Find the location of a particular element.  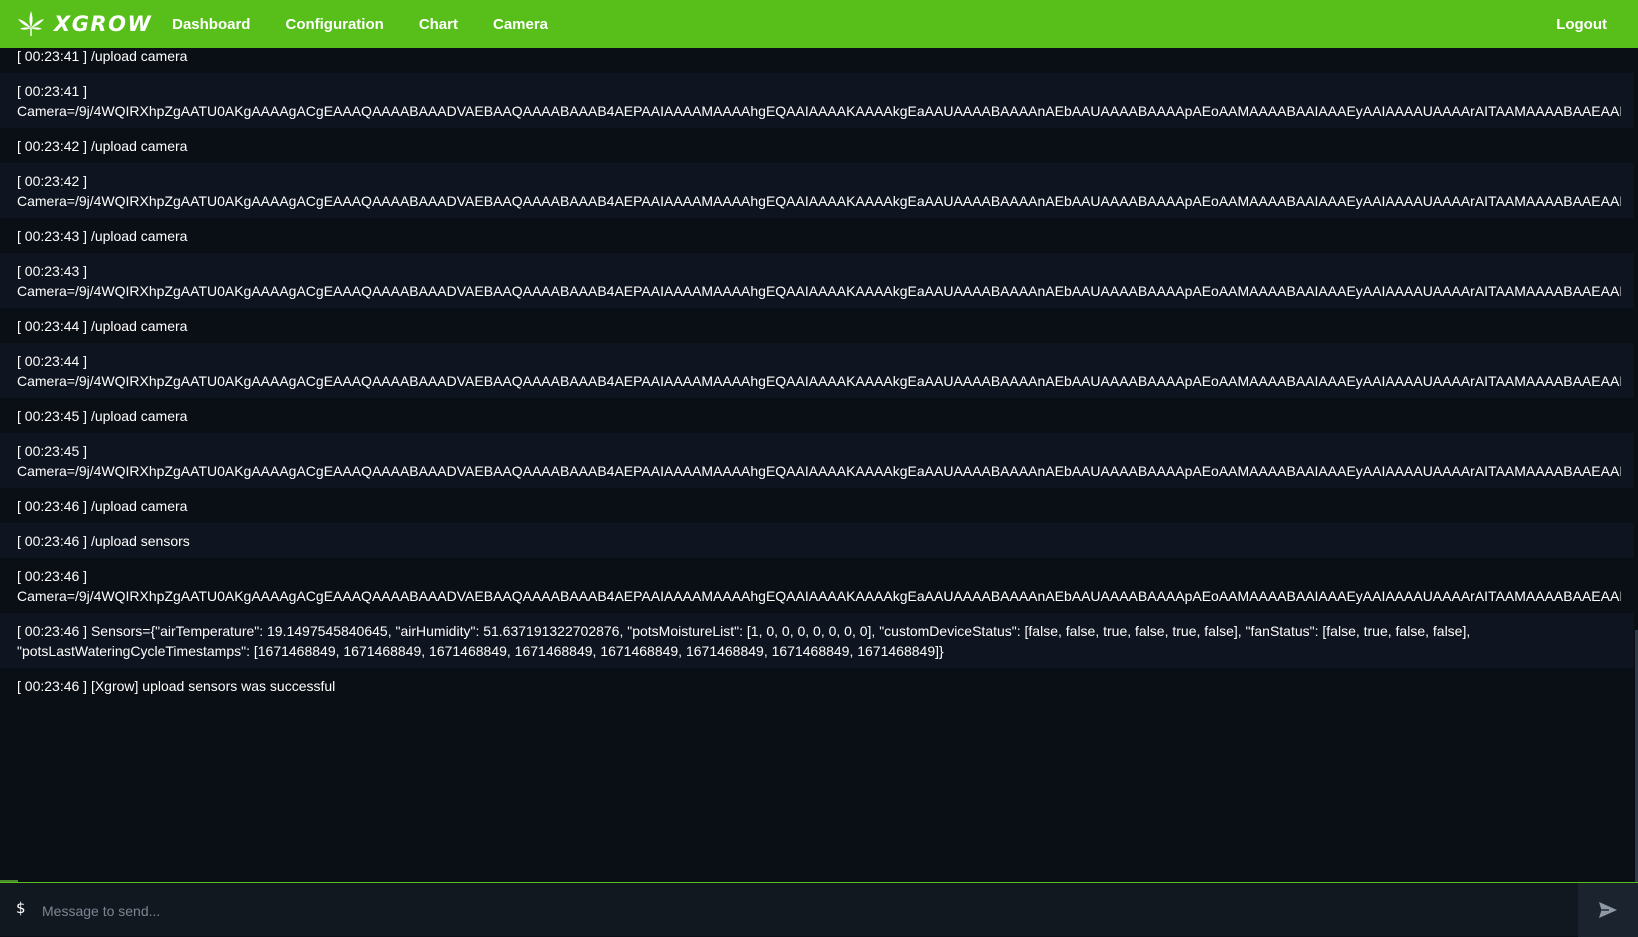

log-line: [ 00:23:46 ] /upload camera is located at coordinates (102, 506).